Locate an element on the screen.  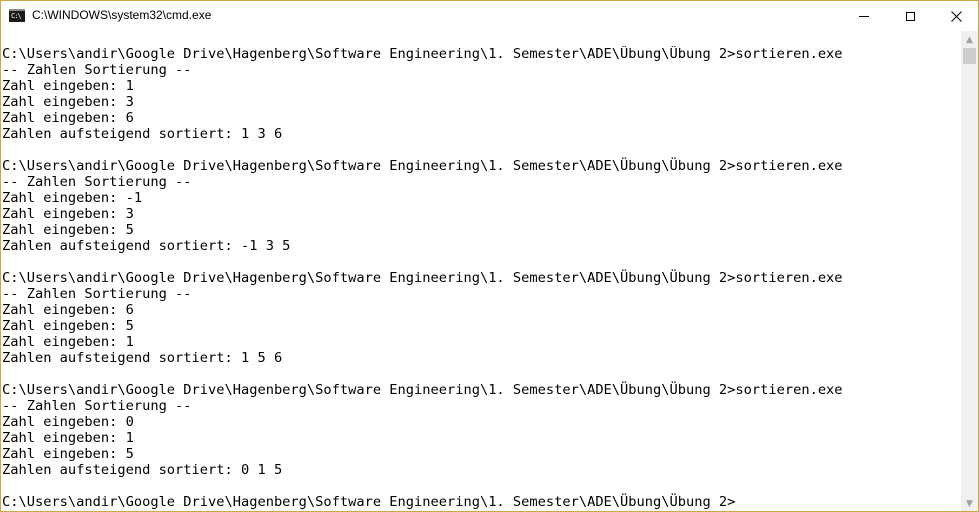
close-button is located at coordinates (955, 16).